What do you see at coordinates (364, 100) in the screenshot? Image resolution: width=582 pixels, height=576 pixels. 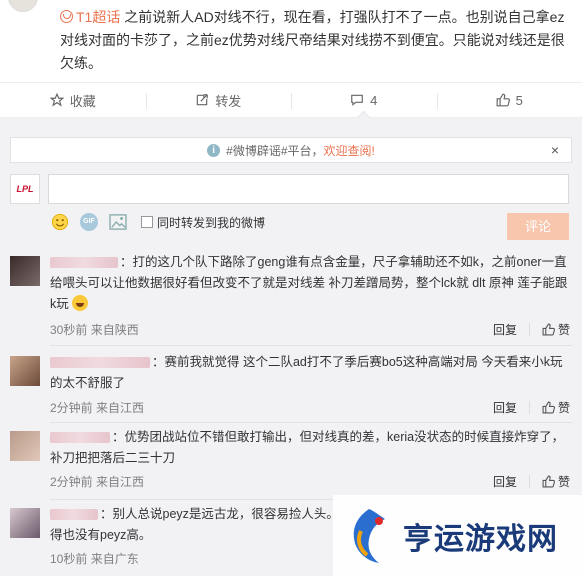 I see `comment-button: 4` at bounding box center [364, 100].